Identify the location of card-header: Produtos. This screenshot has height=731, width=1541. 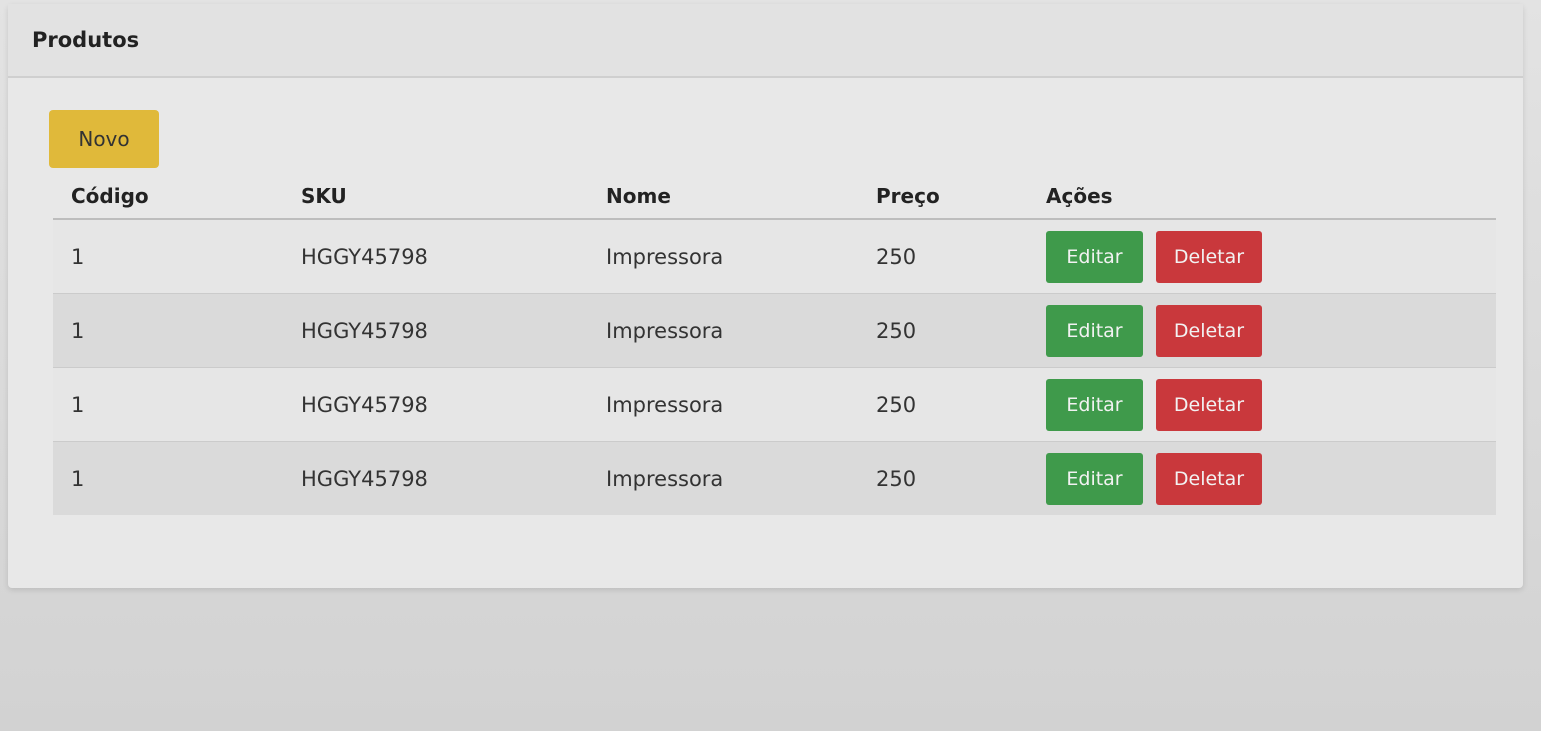
(765, 41).